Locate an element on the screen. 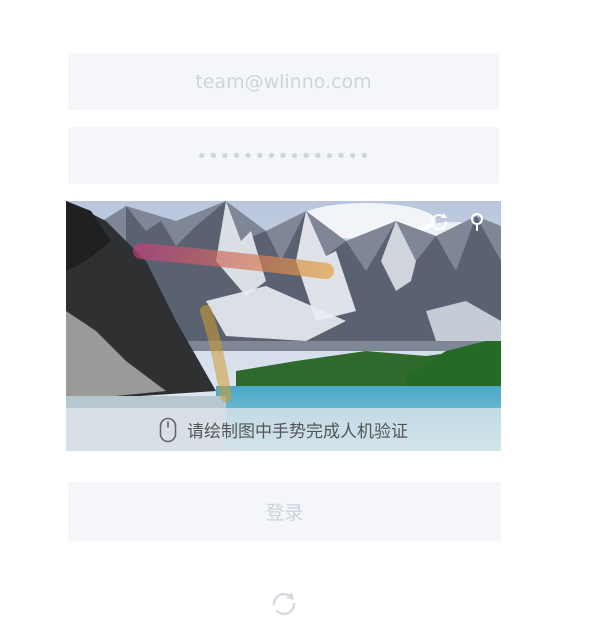 This screenshot has height=620, width=611. password-field-wrapper is located at coordinates (283, 155).